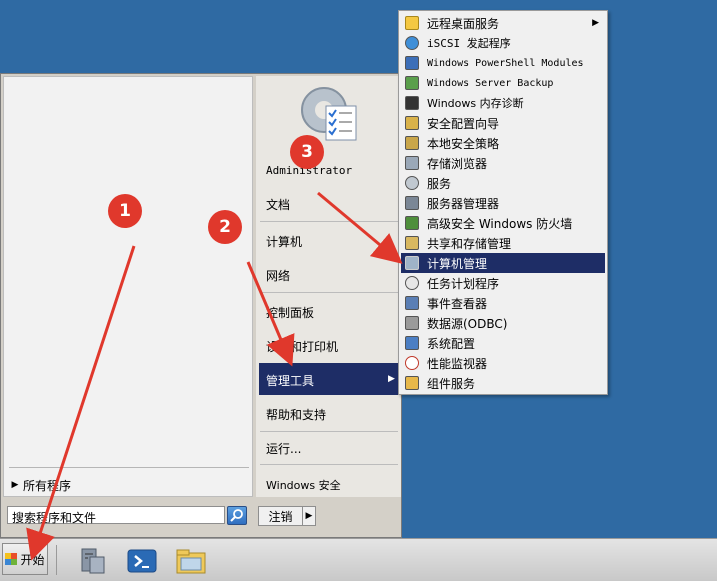  What do you see at coordinates (225, 227) in the screenshot?
I see `annotation-badge: 2` at bounding box center [225, 227].